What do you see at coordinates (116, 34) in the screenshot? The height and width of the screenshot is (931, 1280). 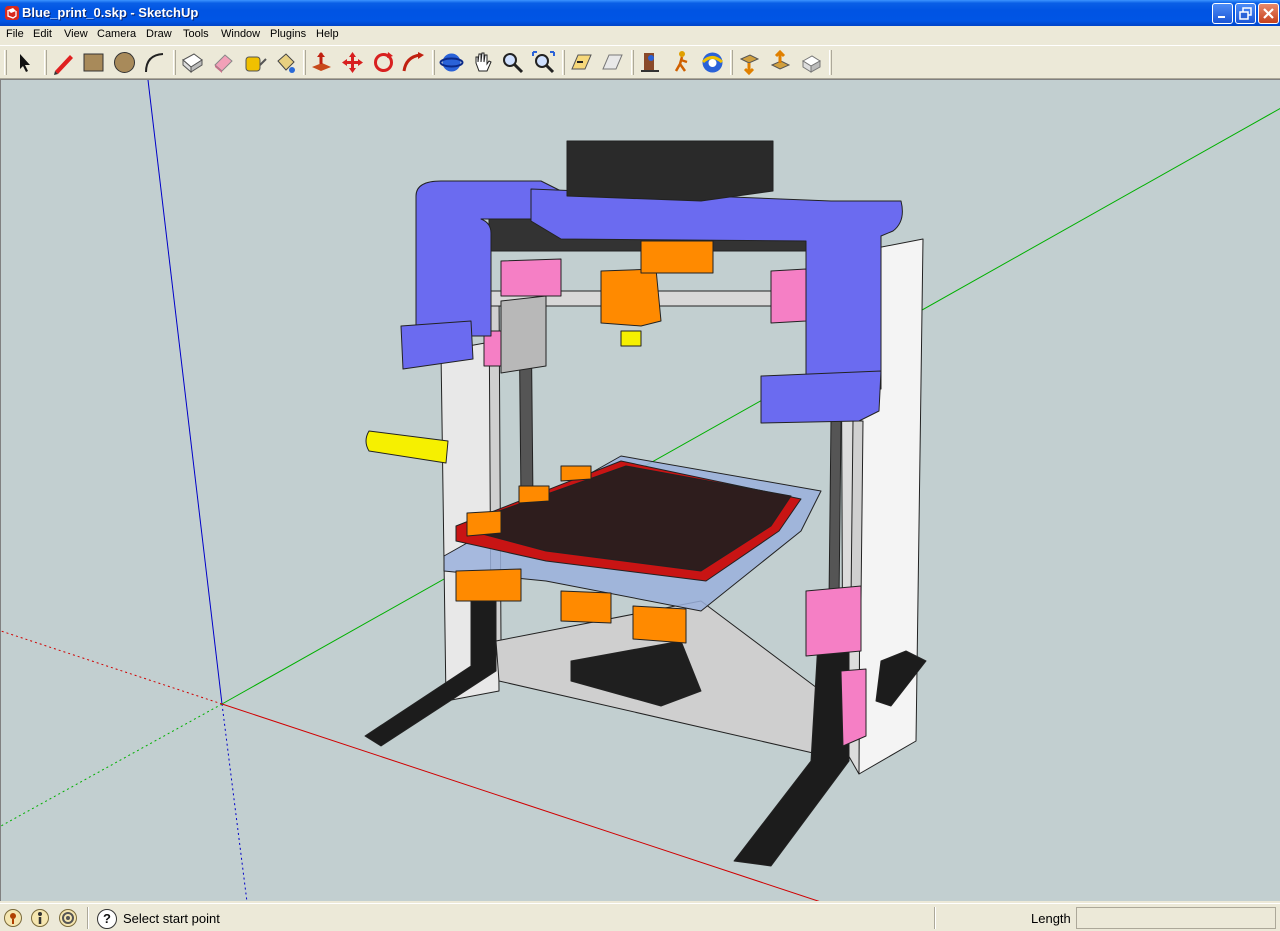 I see `menu-camera: Camera` at bounding box center [116, 34].